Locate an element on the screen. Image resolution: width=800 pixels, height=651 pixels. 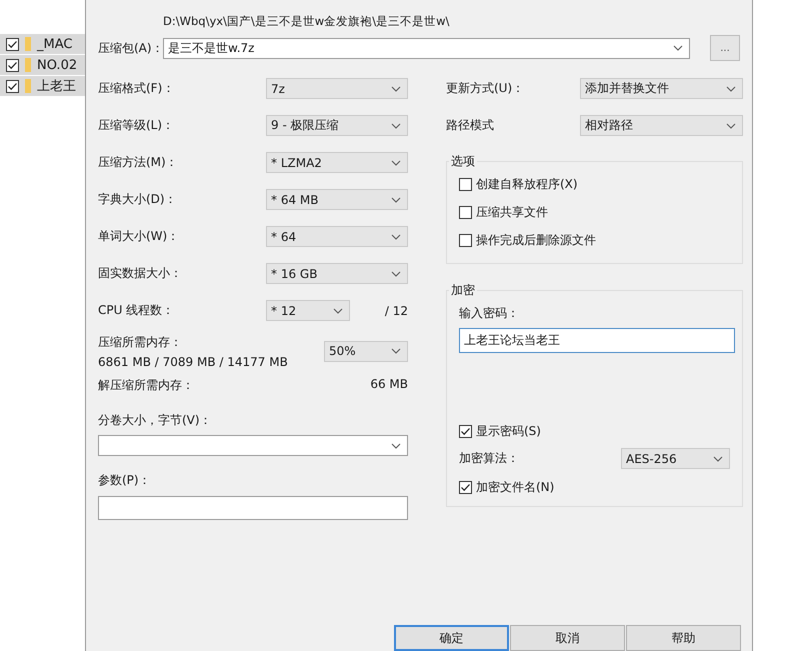
thread-count: / 12 is located at coordinates (396, 311).